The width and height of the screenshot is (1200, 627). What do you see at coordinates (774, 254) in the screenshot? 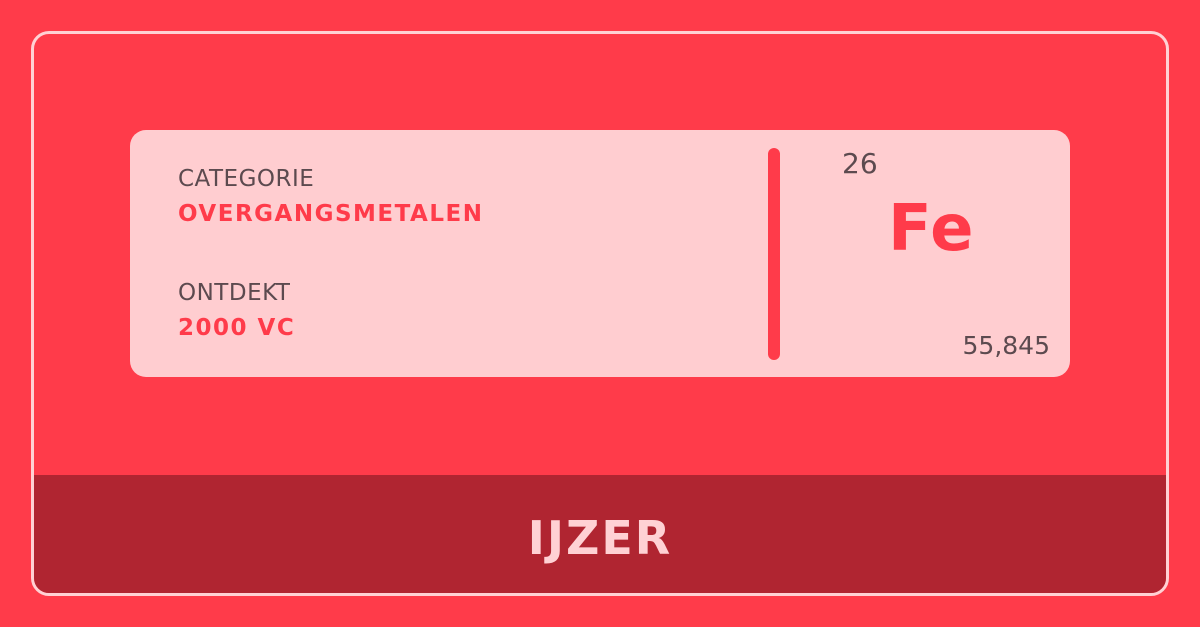
I see `divider` at bounding box center [774, 254].